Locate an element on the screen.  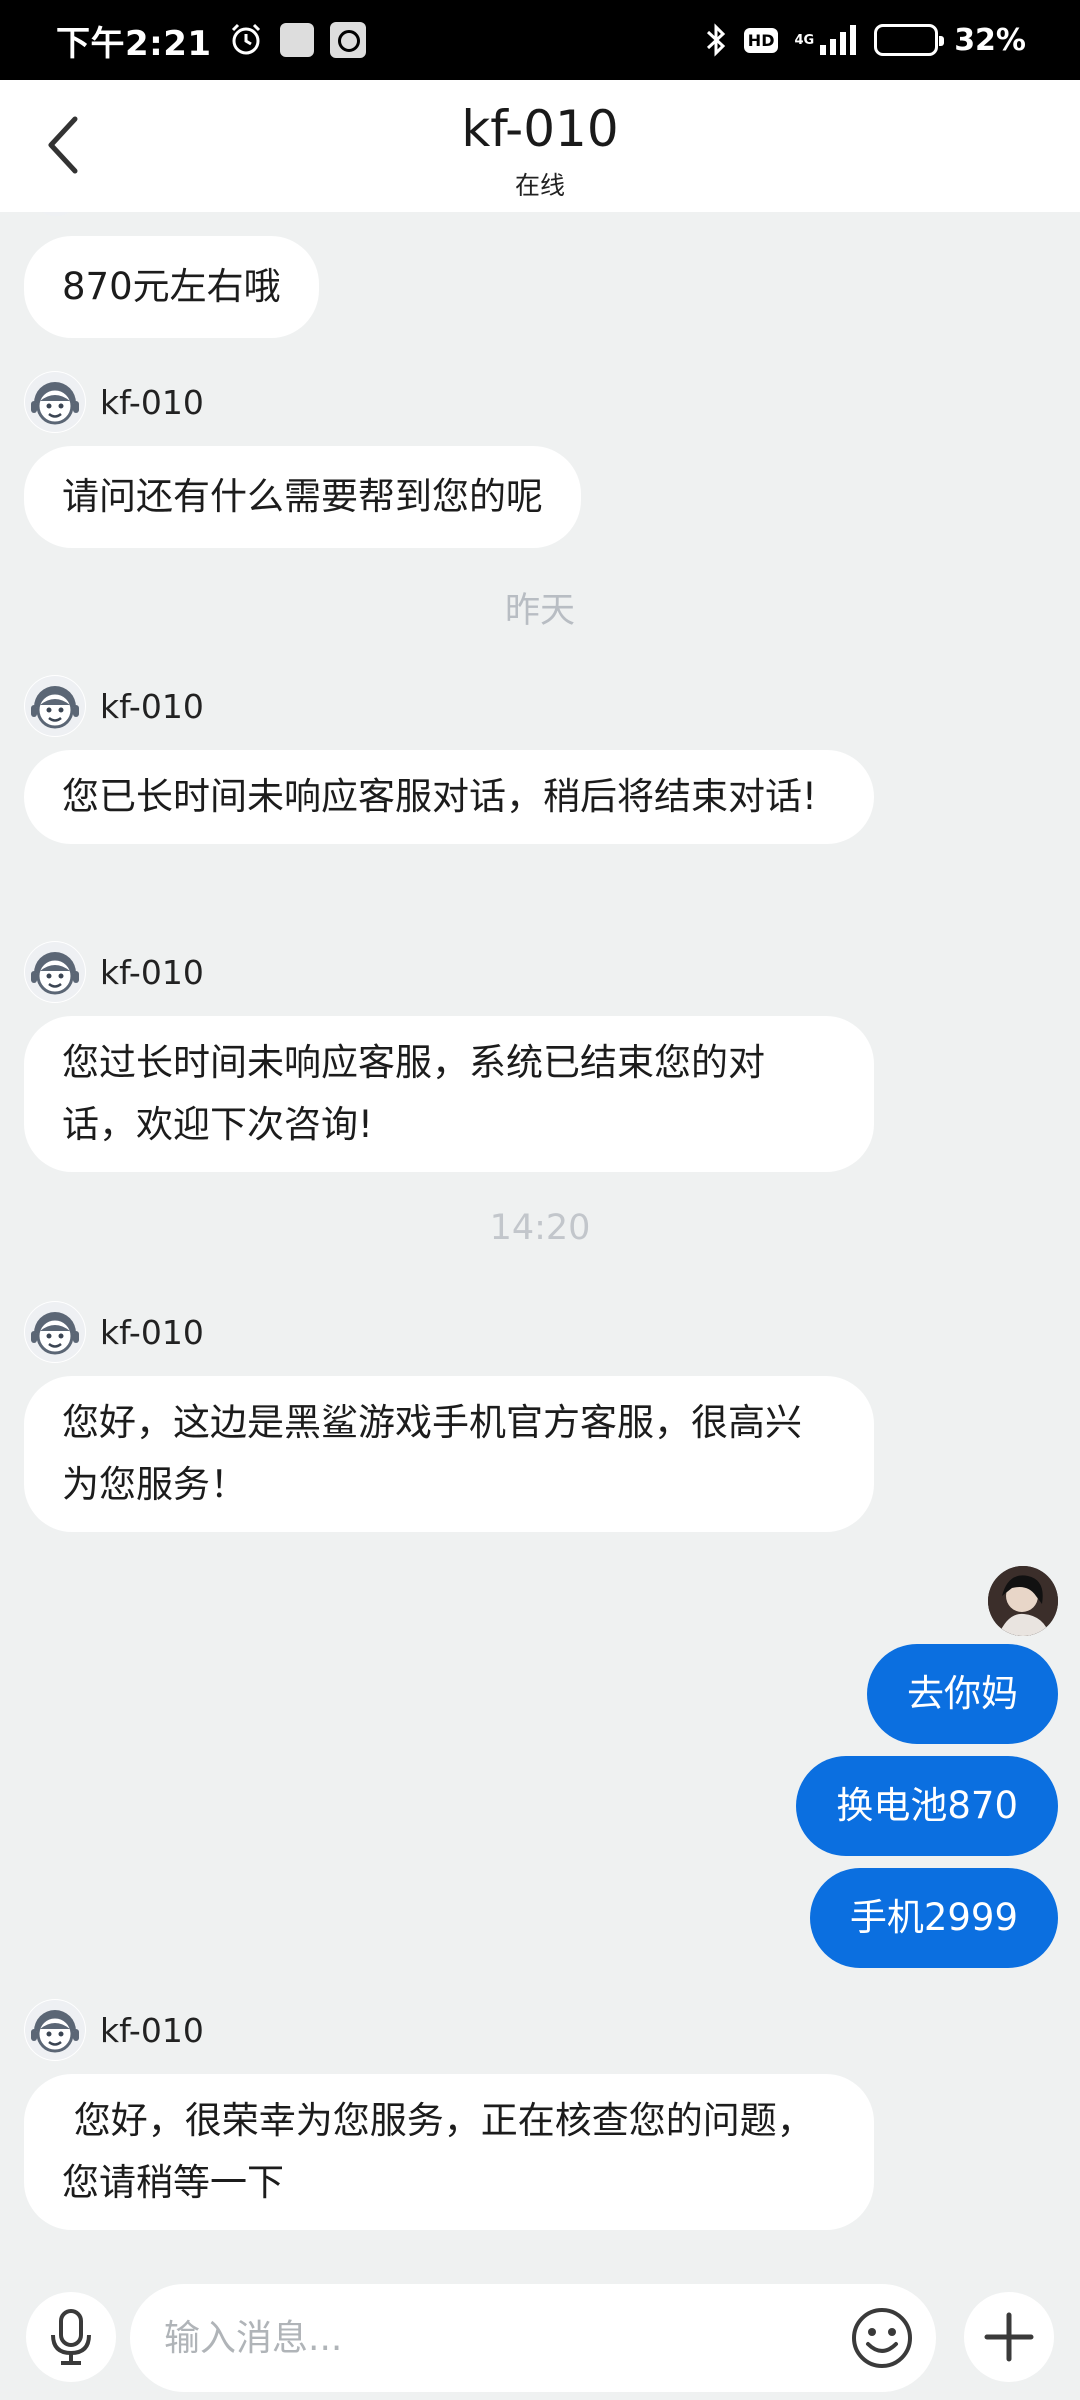
emoji-button is located at coordinates (882, 2338).